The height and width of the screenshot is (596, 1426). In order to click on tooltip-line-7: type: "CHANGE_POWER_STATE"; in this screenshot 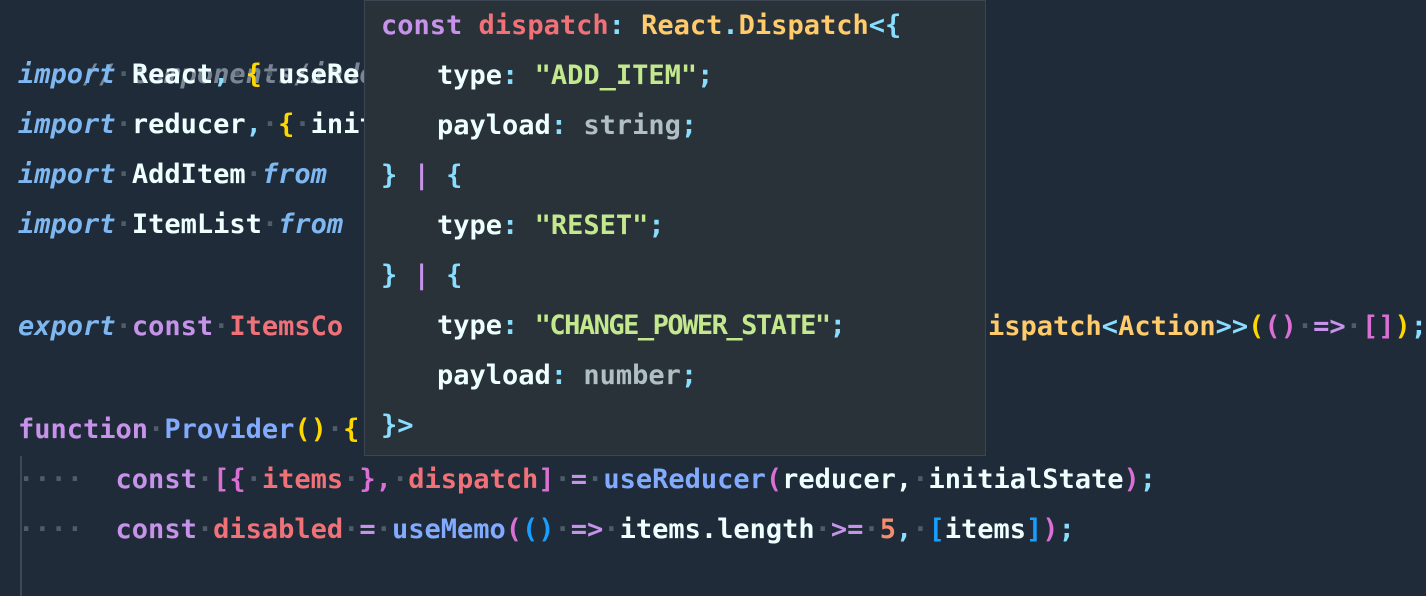, I will do `click(641, 326)`.